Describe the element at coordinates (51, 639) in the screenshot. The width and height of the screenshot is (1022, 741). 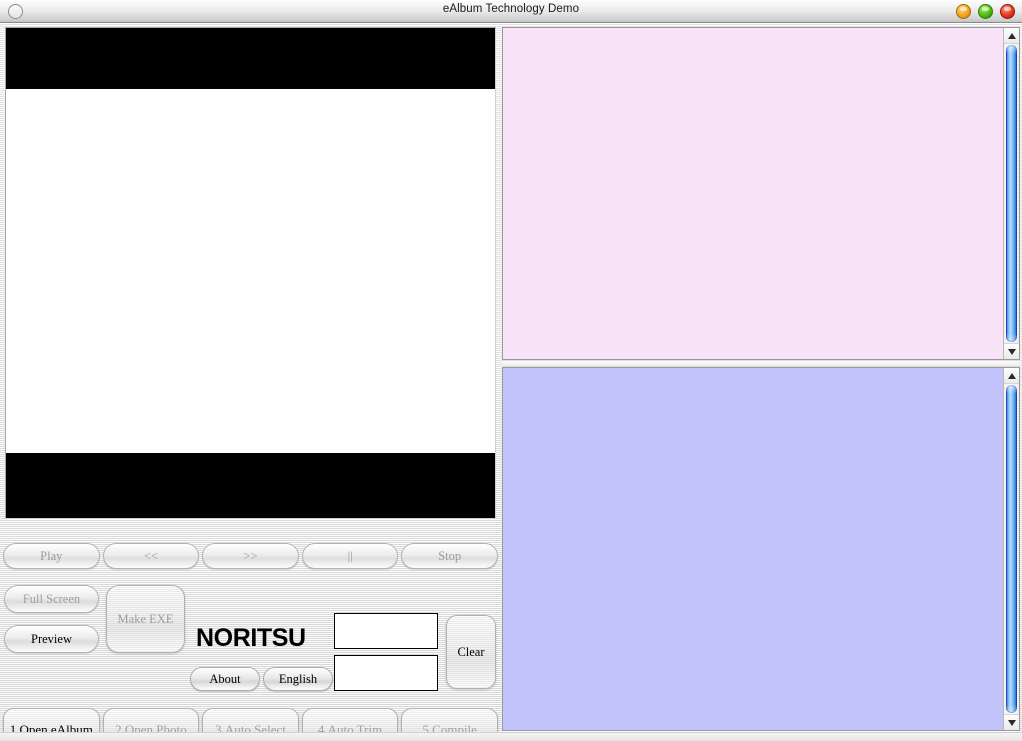
I see `preview-button: Preview` at that location.